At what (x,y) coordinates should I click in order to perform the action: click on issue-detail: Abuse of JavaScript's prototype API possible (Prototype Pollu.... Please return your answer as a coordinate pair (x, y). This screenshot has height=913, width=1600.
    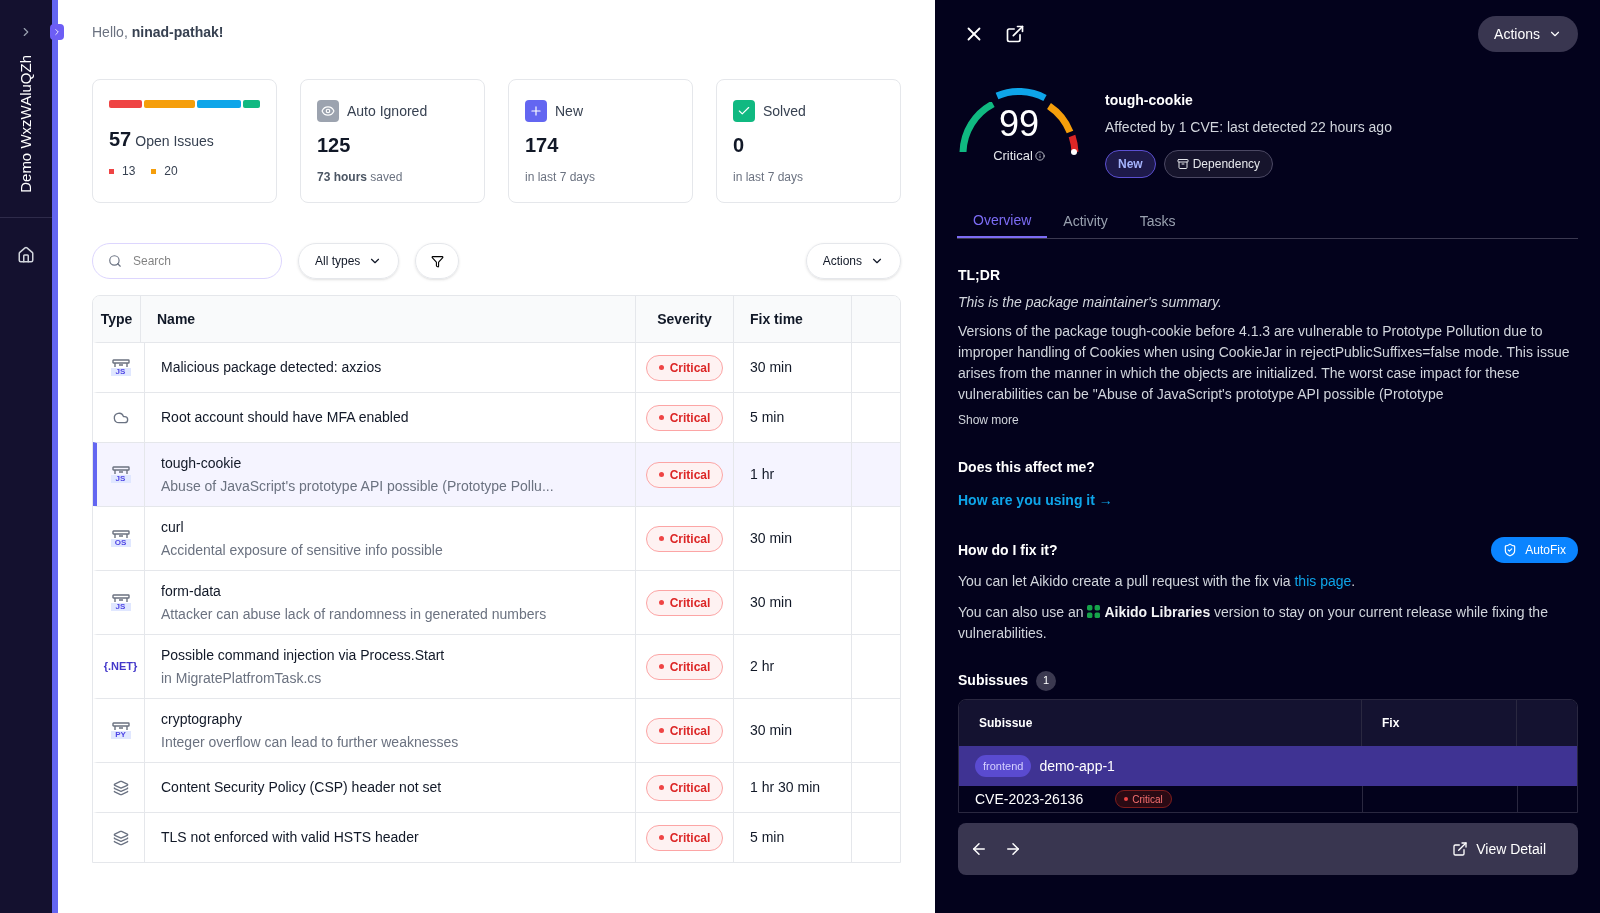
    Looking at the image, I should click on (358, 486).